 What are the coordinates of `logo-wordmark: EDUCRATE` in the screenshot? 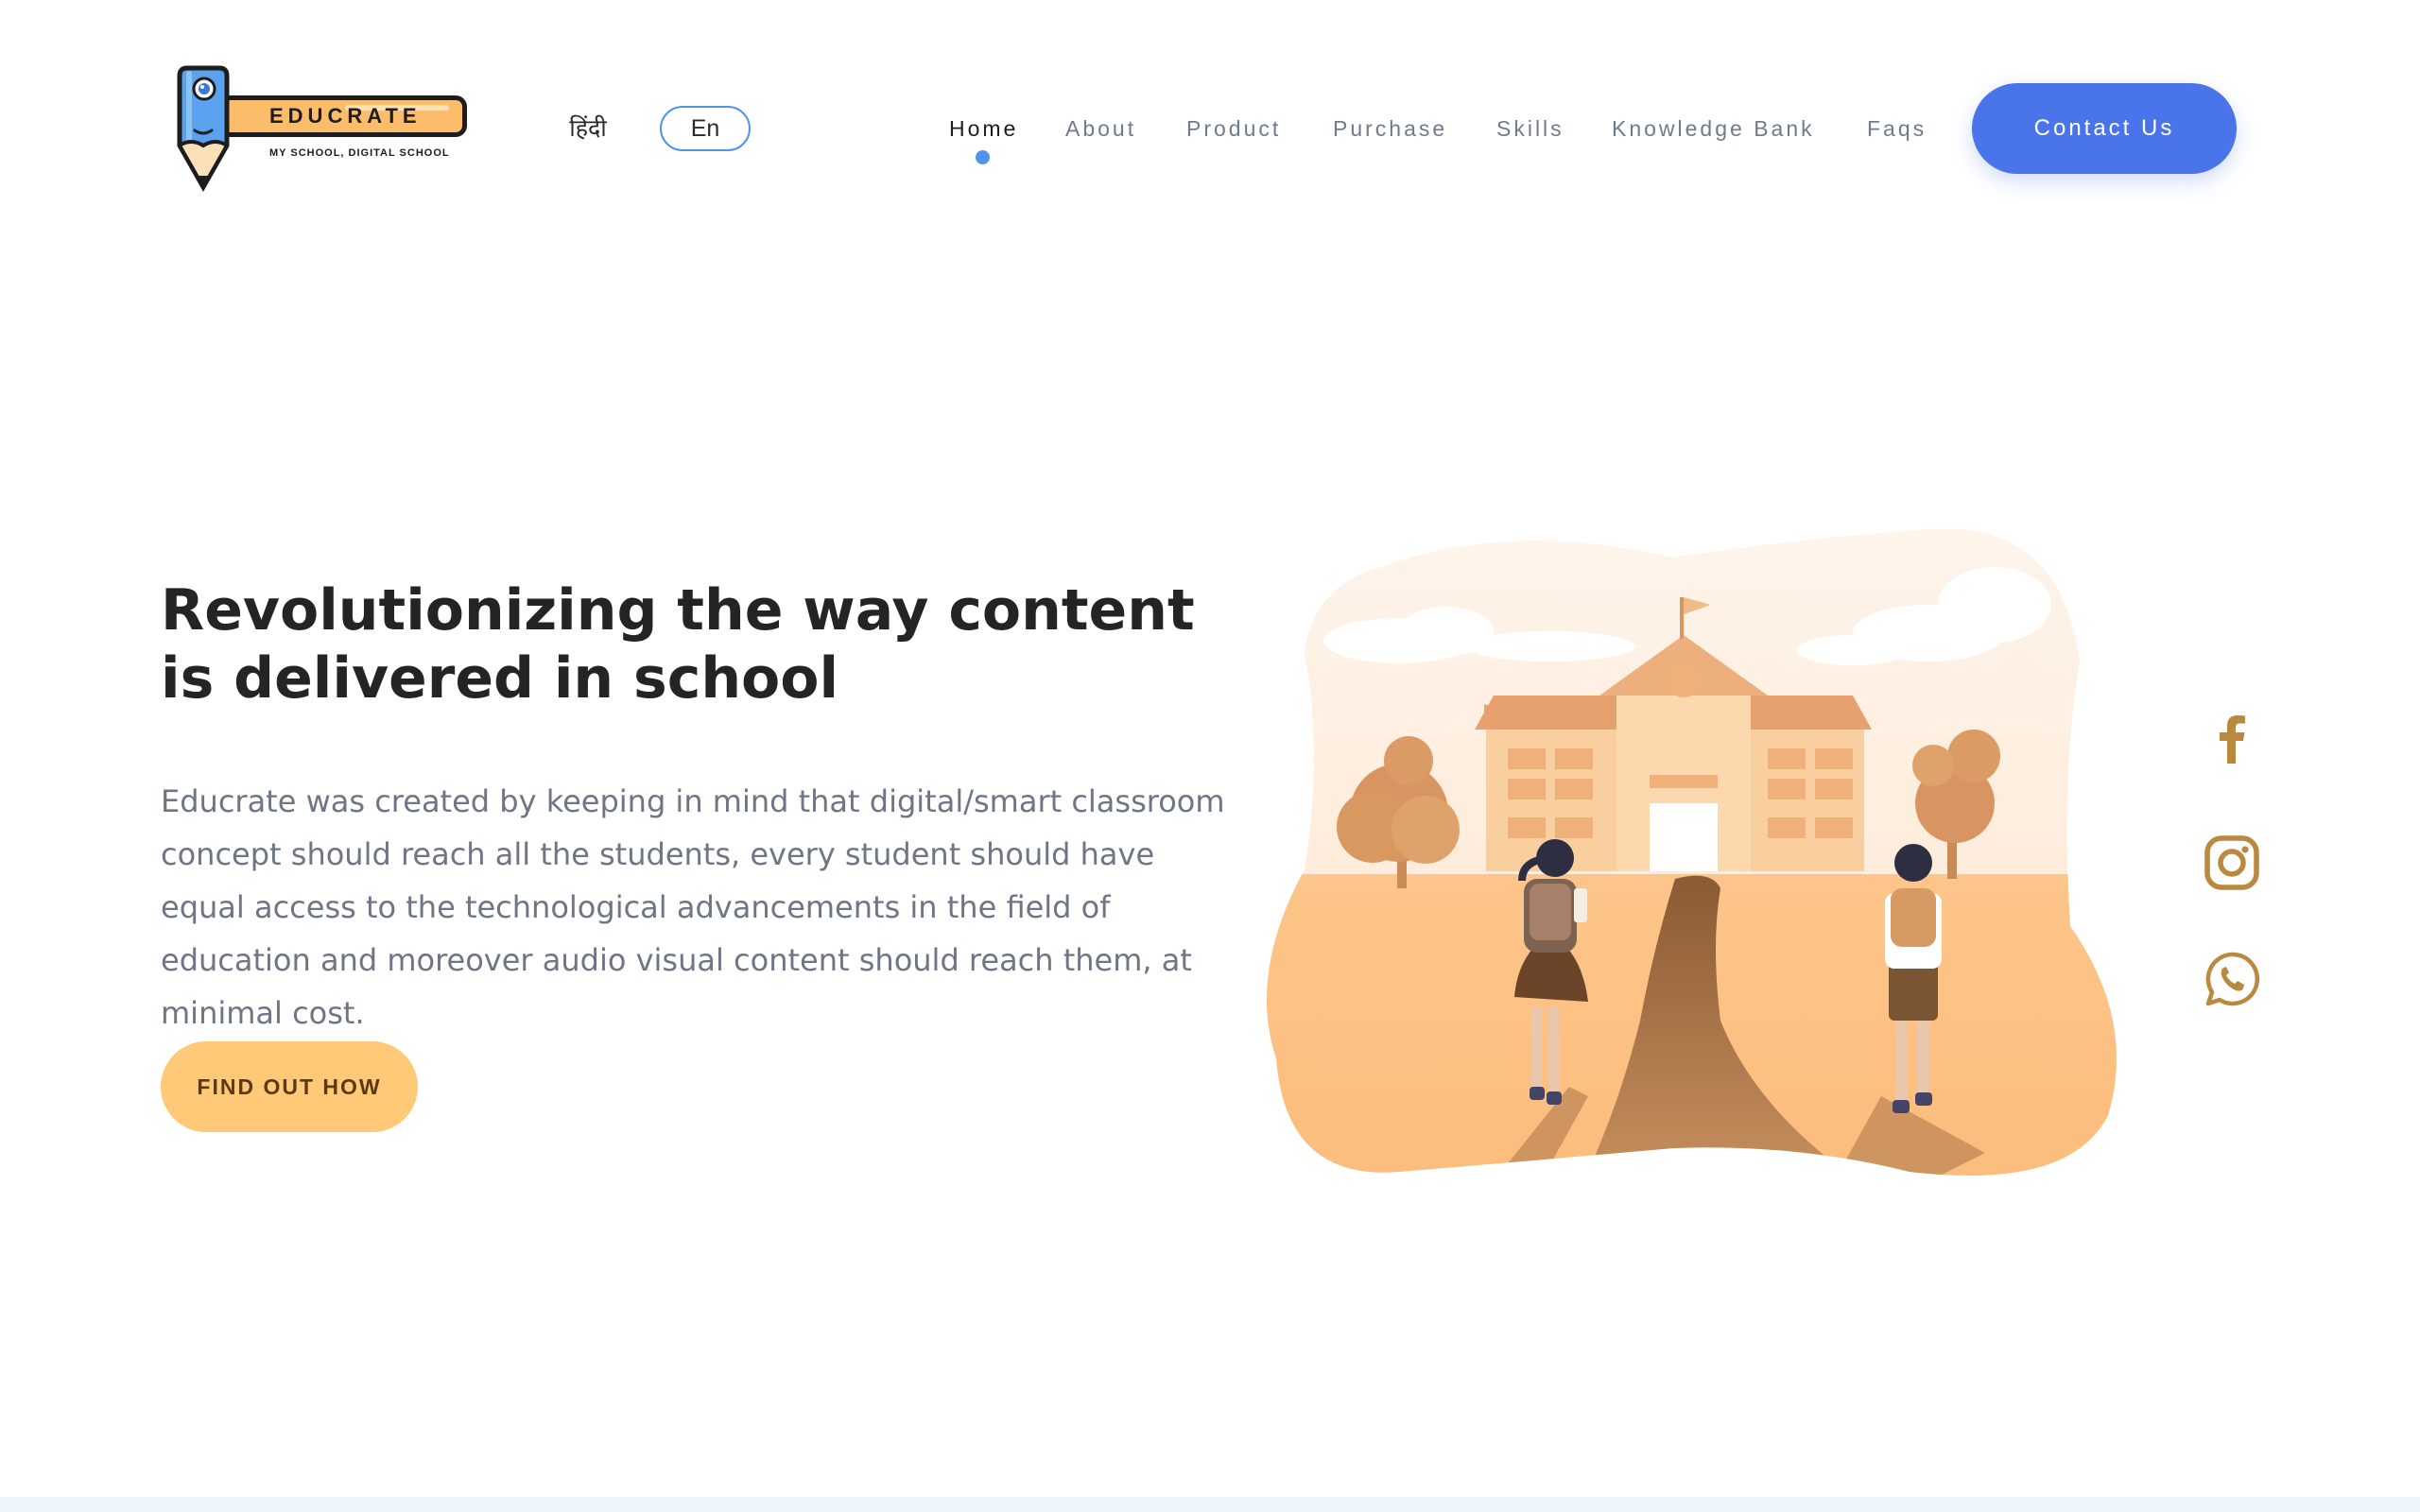 It's located at (345, 116).